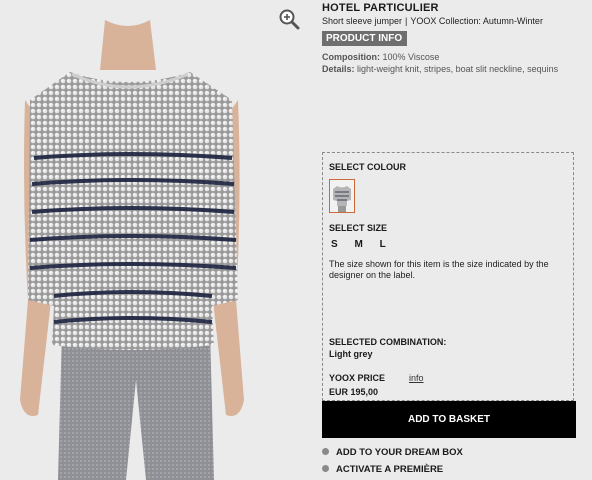 Image resolution: width=592 pixels, height=480 pixels. Describe the element at coordinates (383, 244) in the screenshot. I see `size-option-l: L` at that location.